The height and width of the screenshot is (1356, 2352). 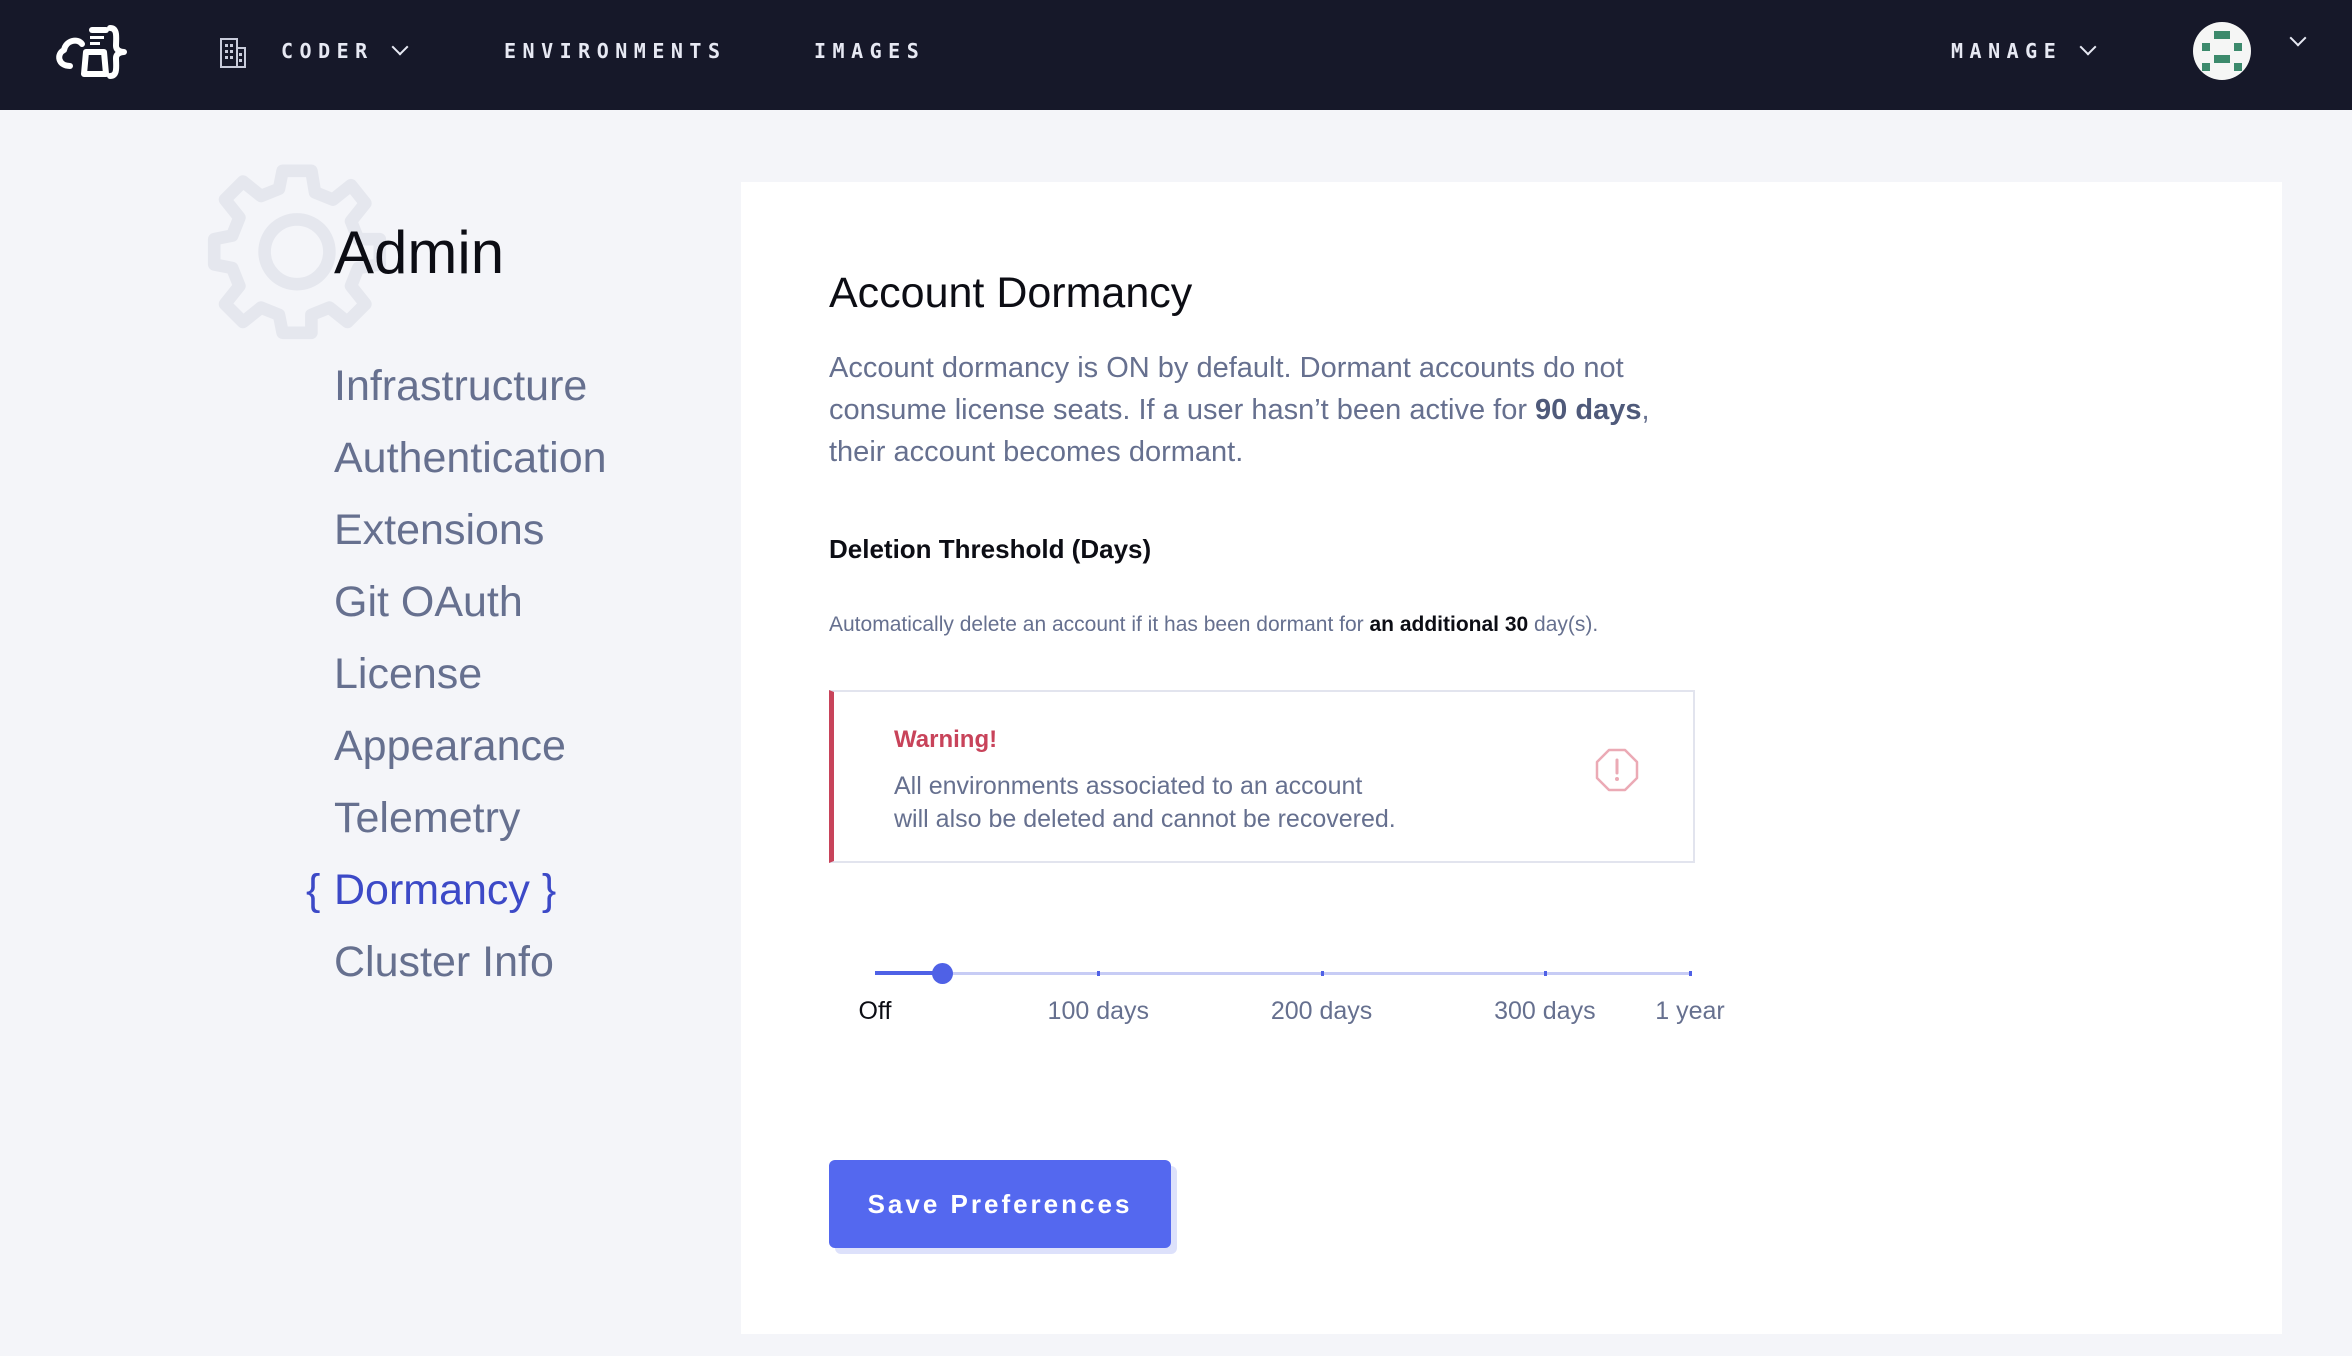 What do you see at coordinates (93, 52) in the screenshot?
I see `coder-logo-icon` at bounding box center [93, 52].